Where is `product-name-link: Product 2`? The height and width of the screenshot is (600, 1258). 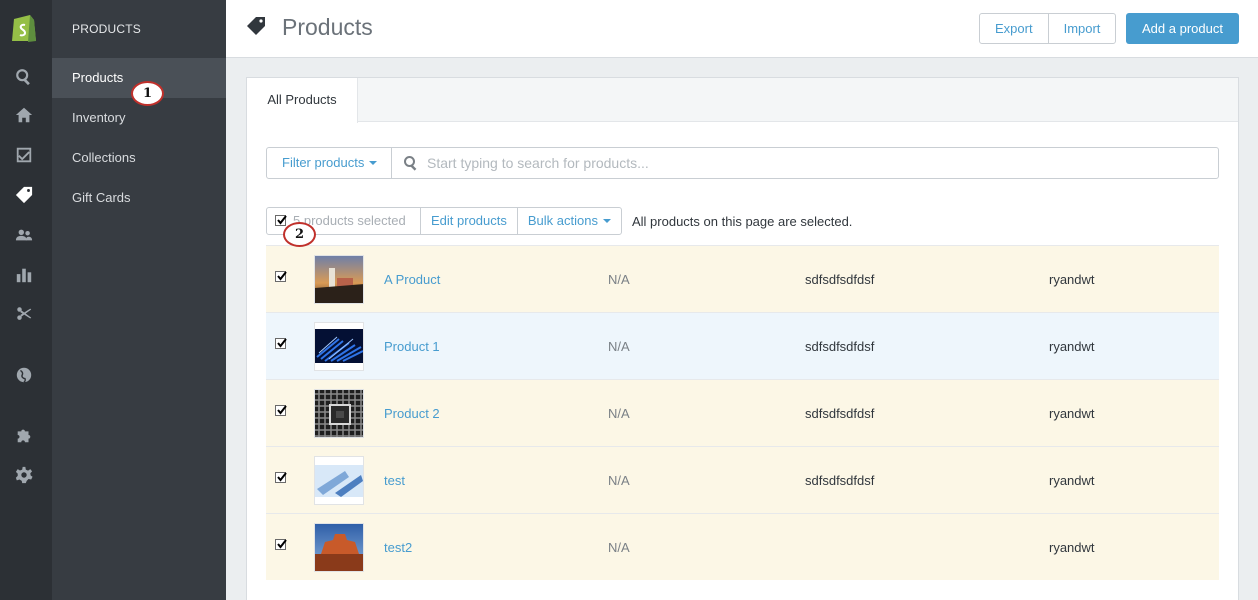
product-name-link: Product 2 is located at coordinates (412, 413).